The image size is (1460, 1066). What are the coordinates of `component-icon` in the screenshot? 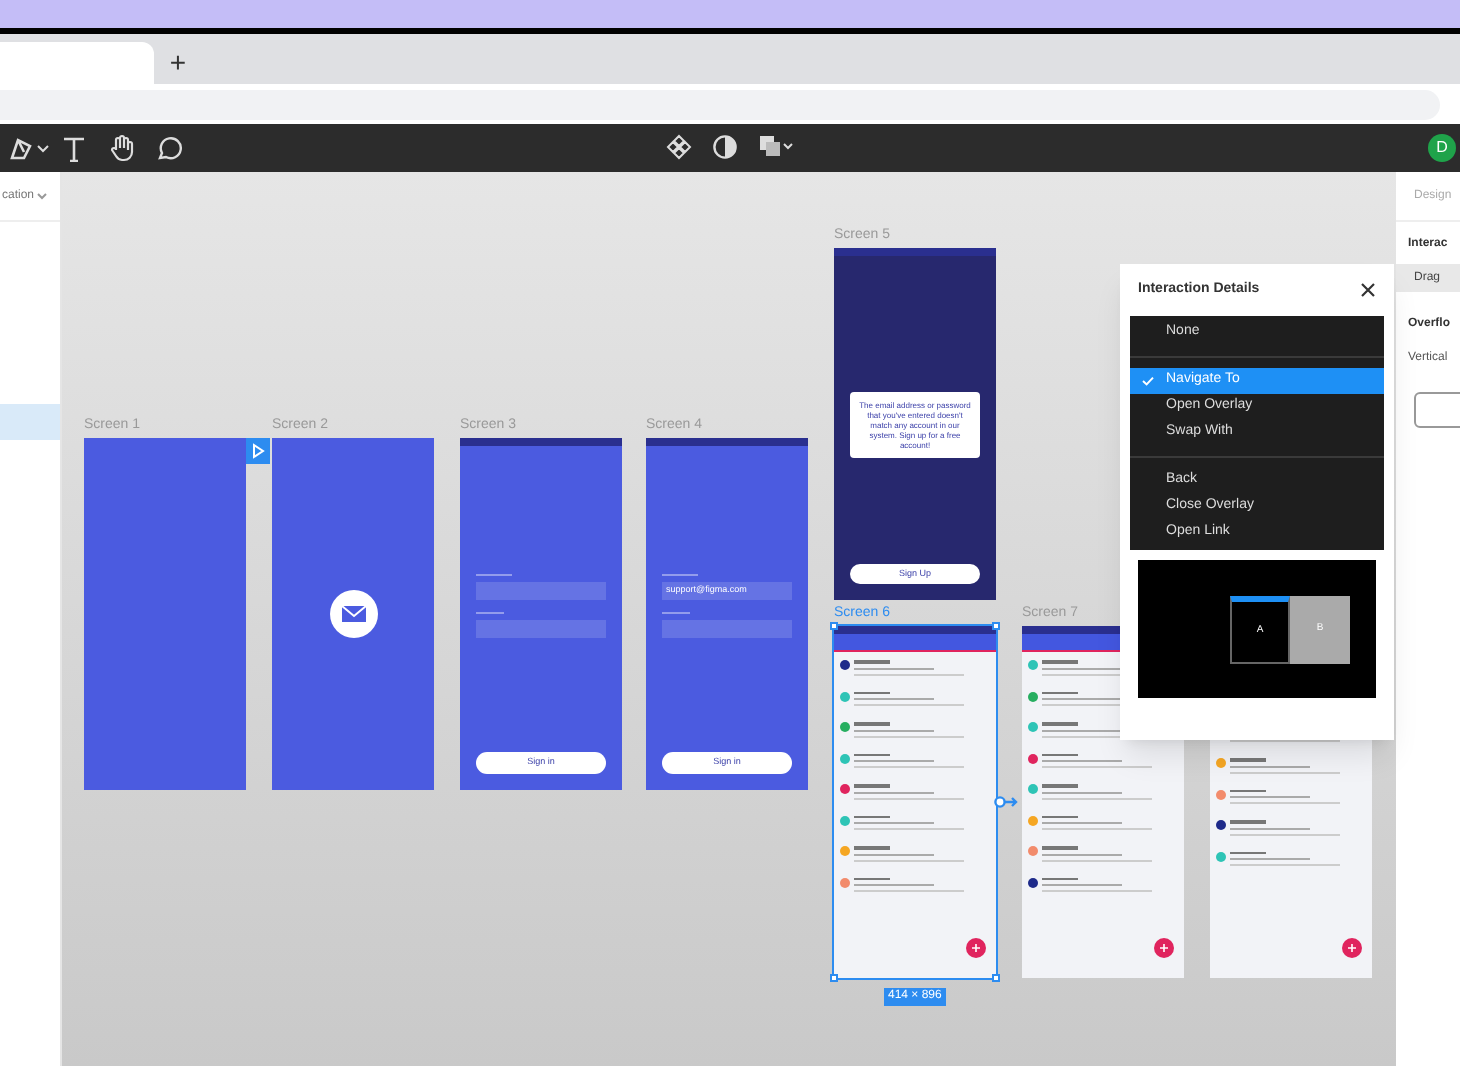 It's located at (679, 147).